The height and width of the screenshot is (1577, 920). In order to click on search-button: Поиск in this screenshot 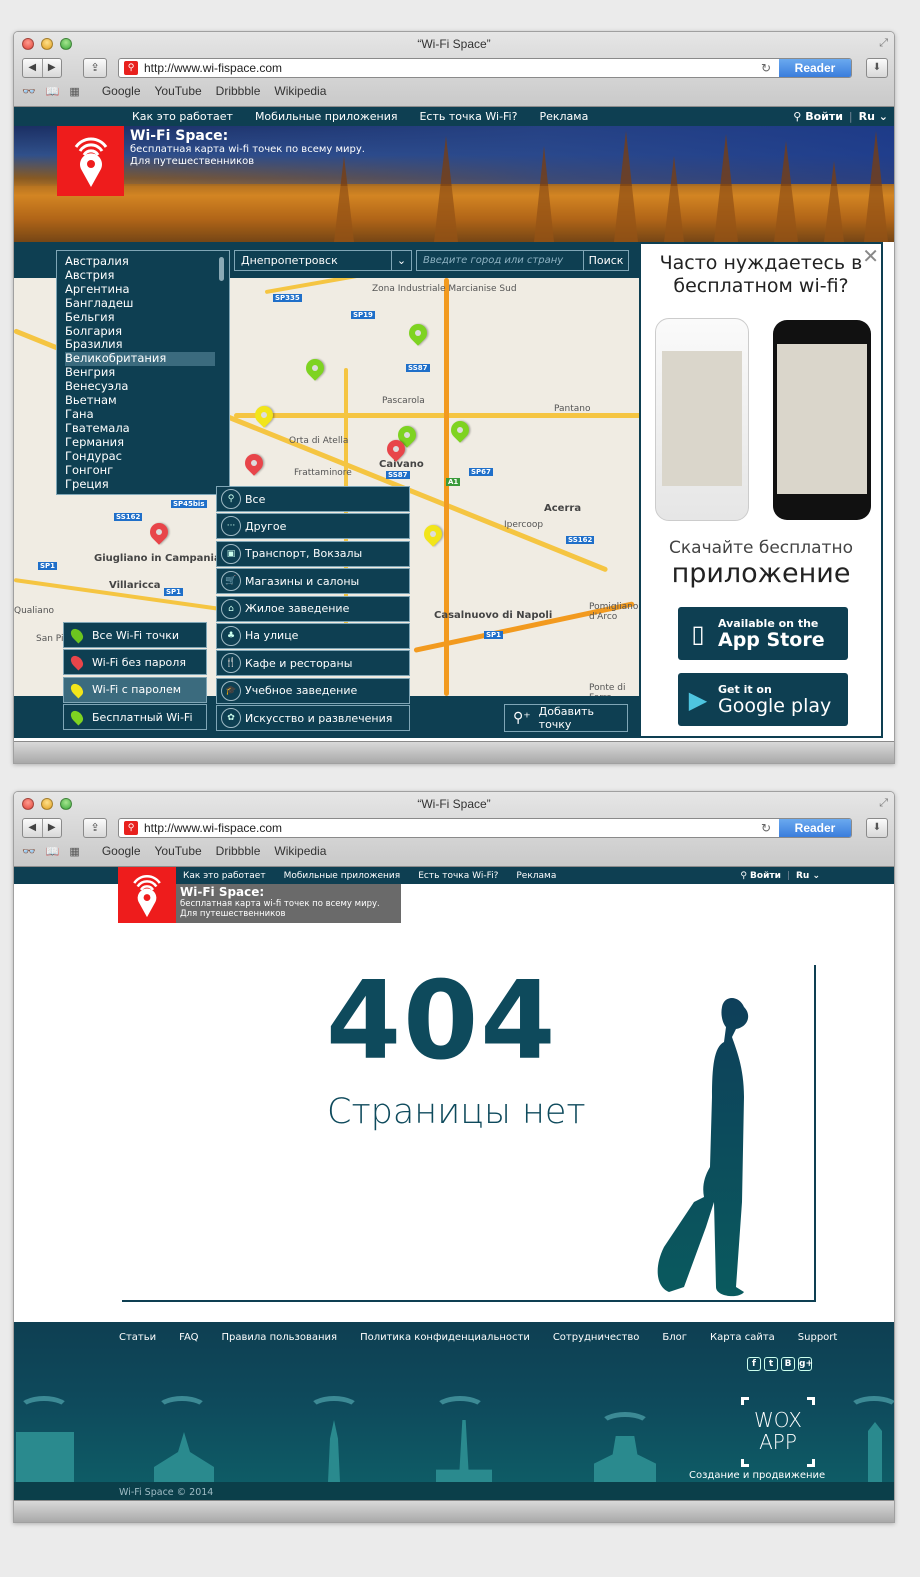, I will do `click(606, 260)`.